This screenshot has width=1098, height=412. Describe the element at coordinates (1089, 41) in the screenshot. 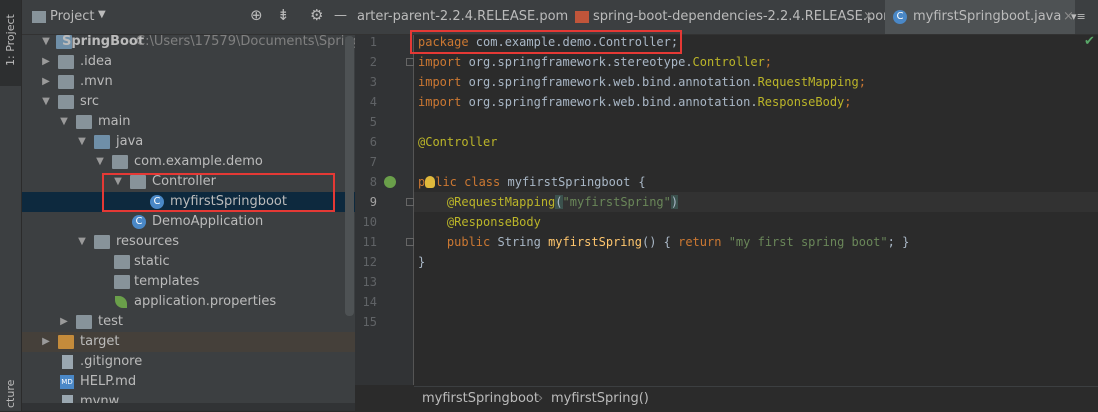

I see `check-icon: ✔` at that location.